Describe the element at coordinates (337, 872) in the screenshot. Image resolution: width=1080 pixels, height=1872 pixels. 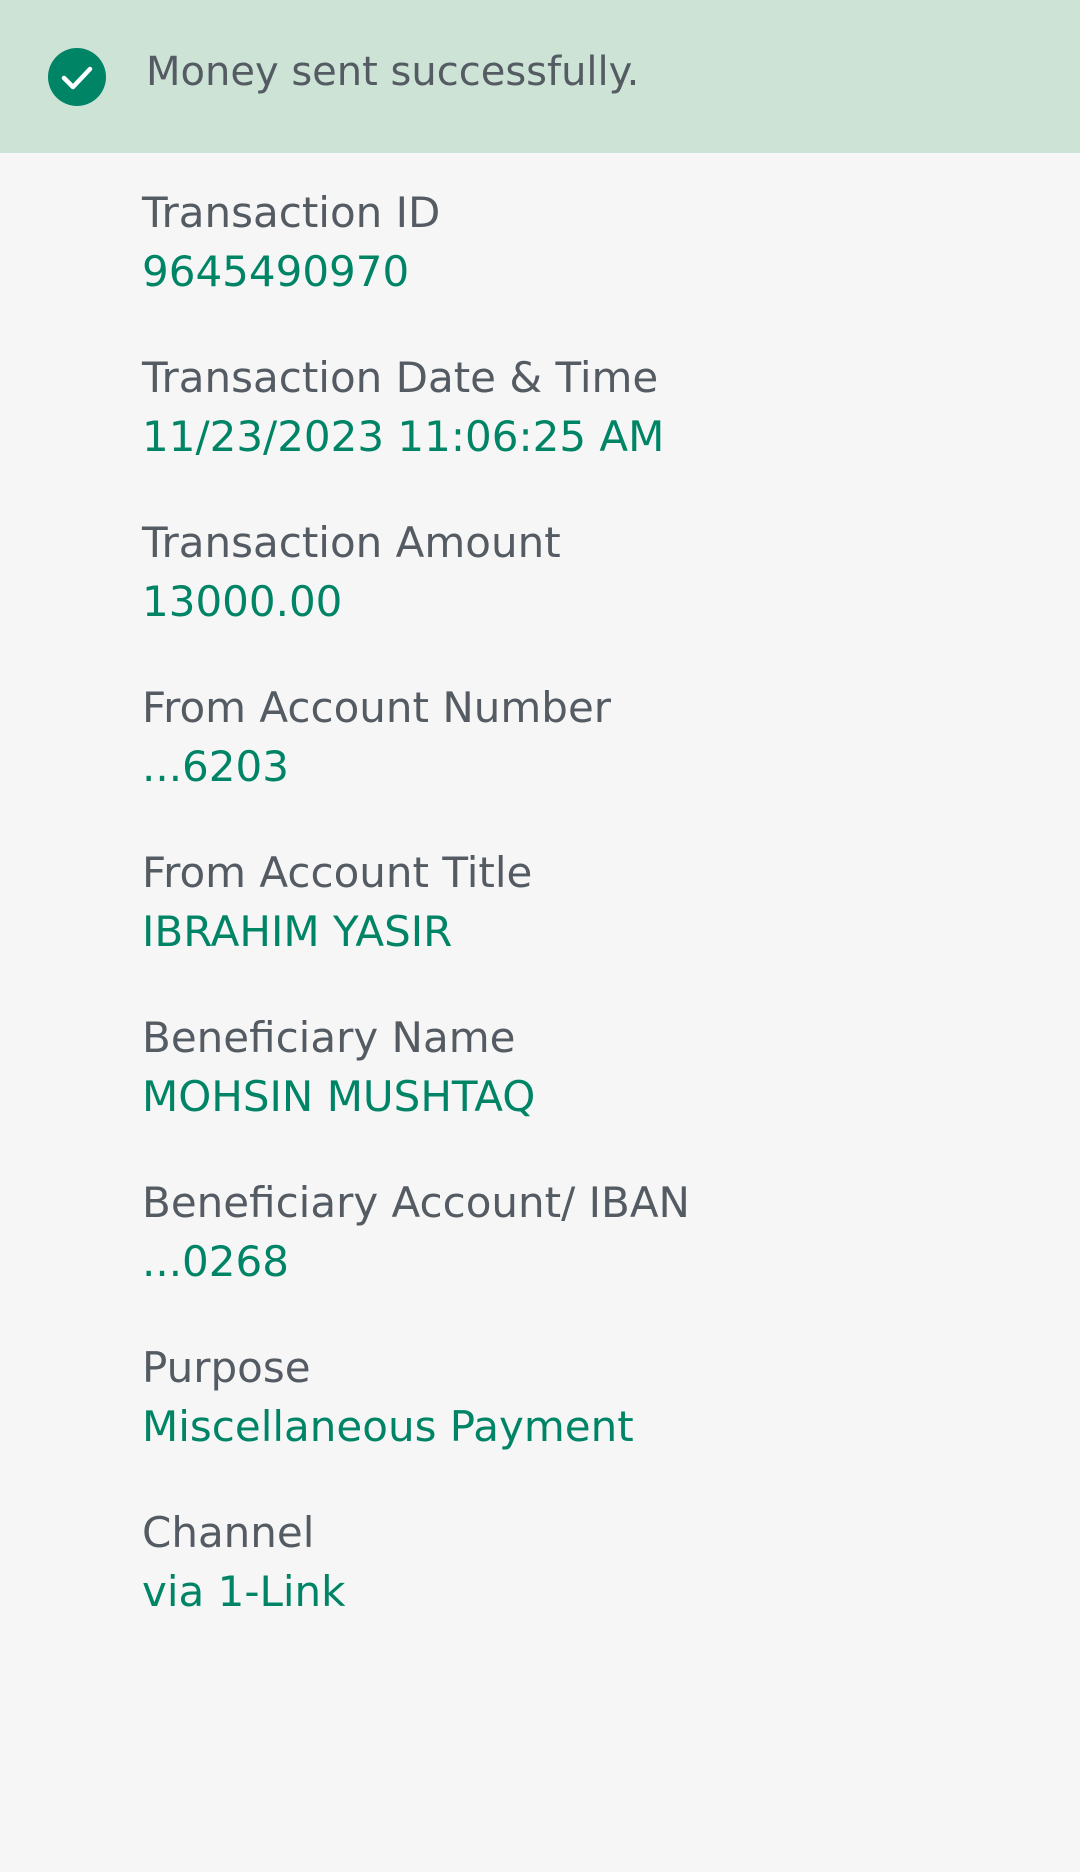
I see `detail-label: From Account Title` at that location.